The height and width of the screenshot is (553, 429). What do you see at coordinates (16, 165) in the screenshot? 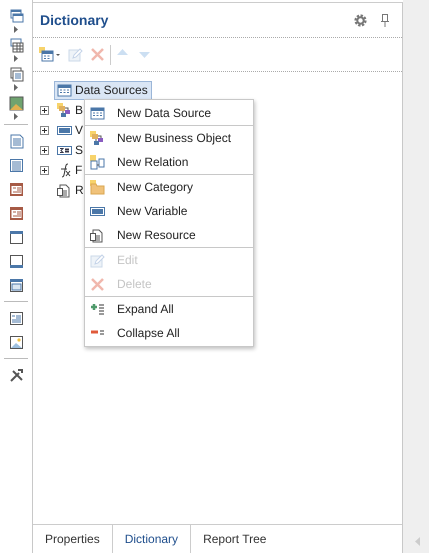
I see `list-page-icon` at bounding box center [16, 165].